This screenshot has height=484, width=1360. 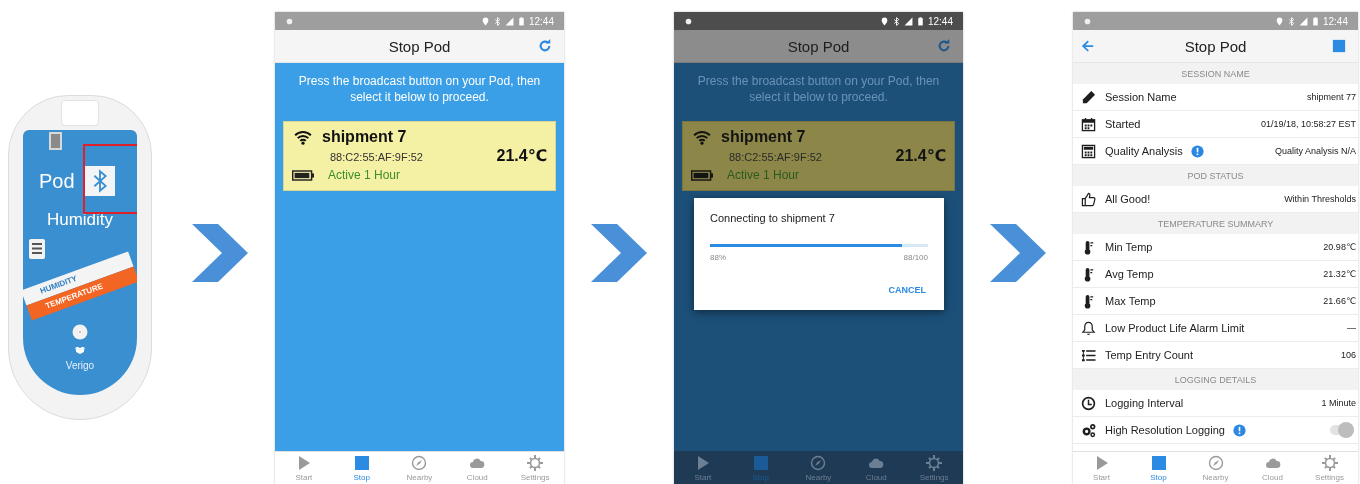 What do you see at coordinates (1165, 430) in the screenshot?
I see `row-label: High Resolution Logging` at bounding box center [1165, 430].